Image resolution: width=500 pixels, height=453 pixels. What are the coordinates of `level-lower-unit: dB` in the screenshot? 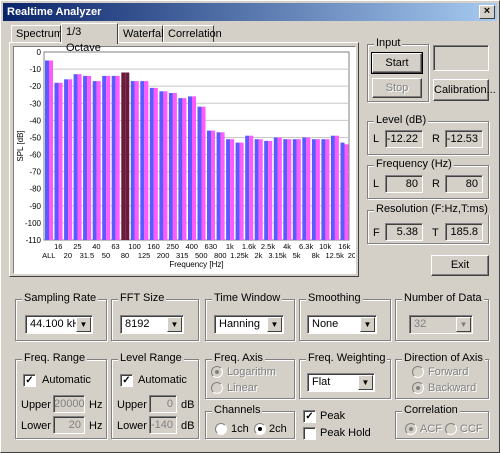 It's located at (188, 426).